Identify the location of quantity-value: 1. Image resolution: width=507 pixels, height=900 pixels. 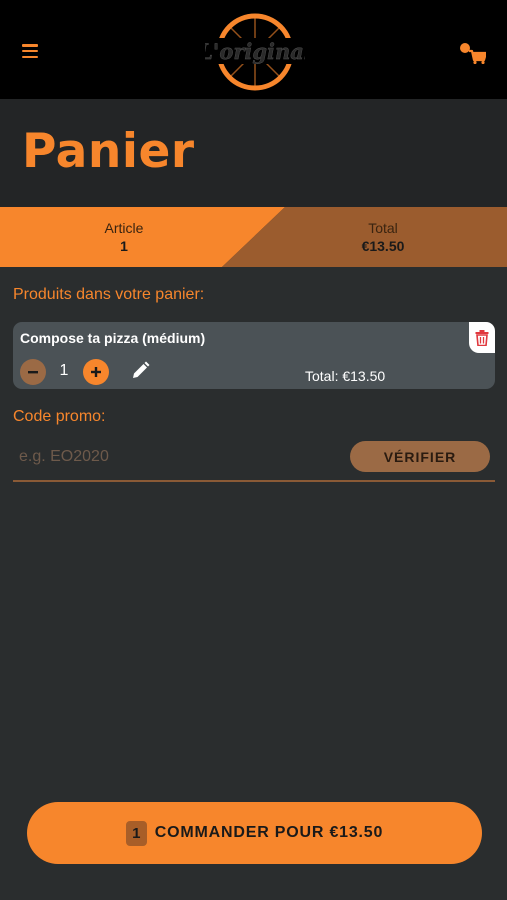
(64, 370).